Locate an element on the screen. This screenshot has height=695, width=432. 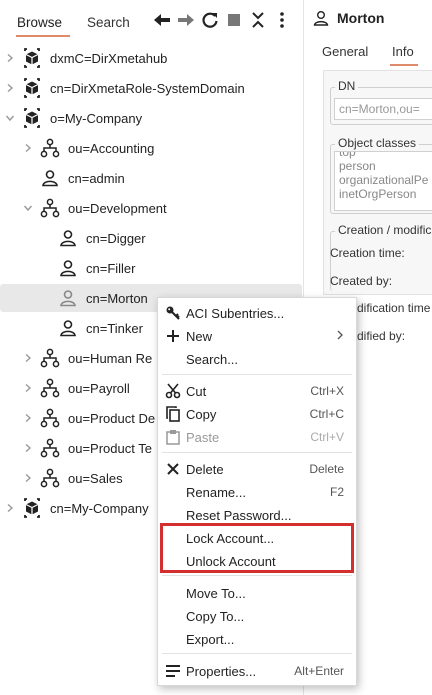
list-item: organizationalPe is located at coordinates (384, 180).